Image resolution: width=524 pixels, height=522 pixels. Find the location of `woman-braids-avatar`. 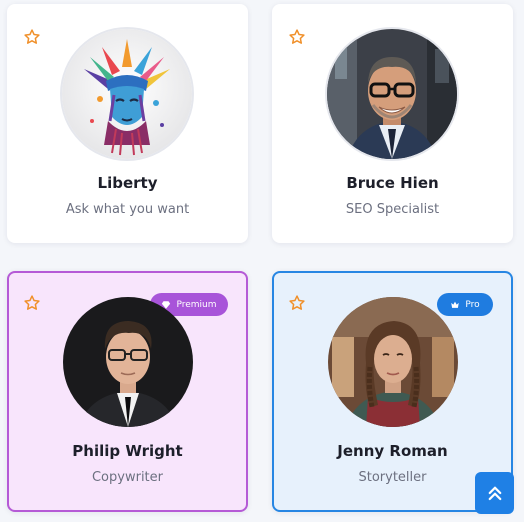

woman-braids-avatar is located at coordinates (393, 362).